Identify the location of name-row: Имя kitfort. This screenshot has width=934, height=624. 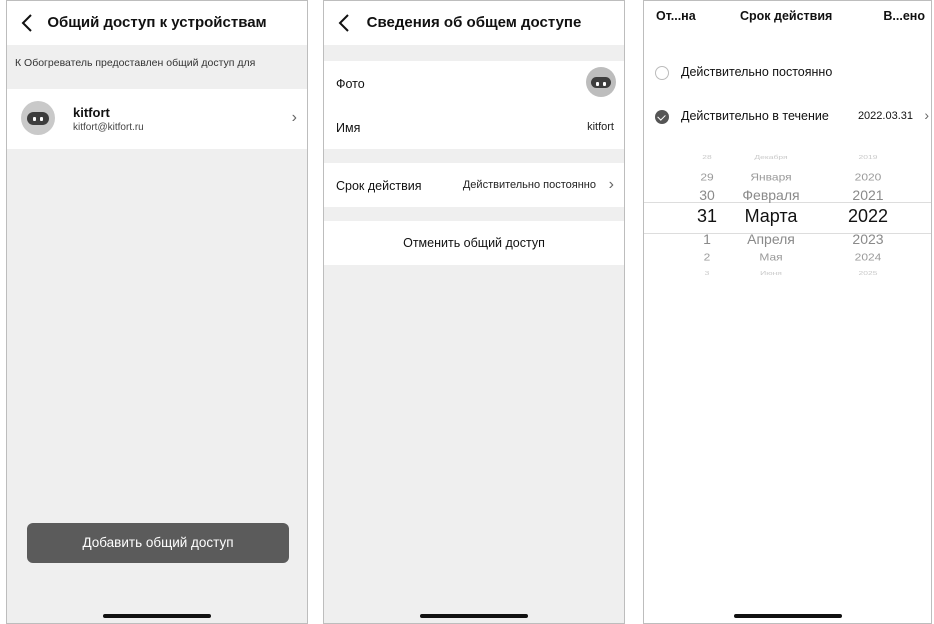
(474, 127).